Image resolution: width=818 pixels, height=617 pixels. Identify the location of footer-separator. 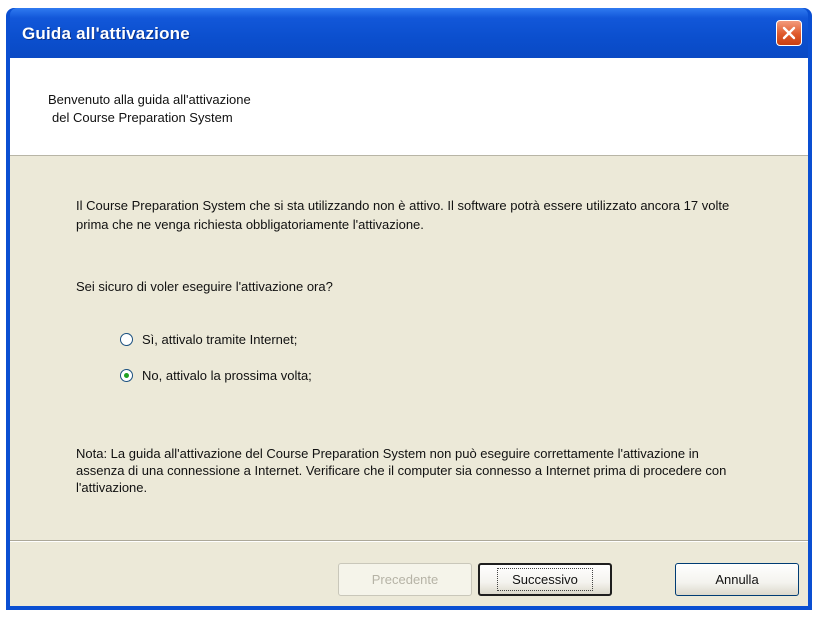
(409, 541).